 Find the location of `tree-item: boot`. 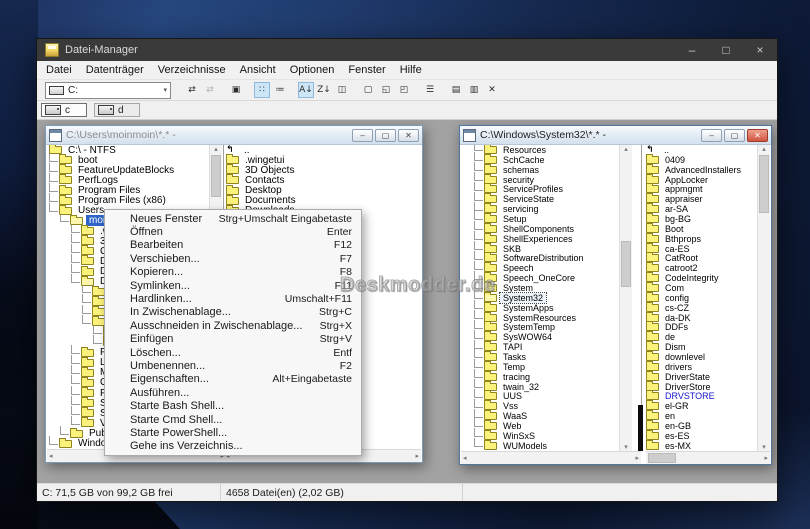

tree-item: boot is located at coordinates (128, 159).